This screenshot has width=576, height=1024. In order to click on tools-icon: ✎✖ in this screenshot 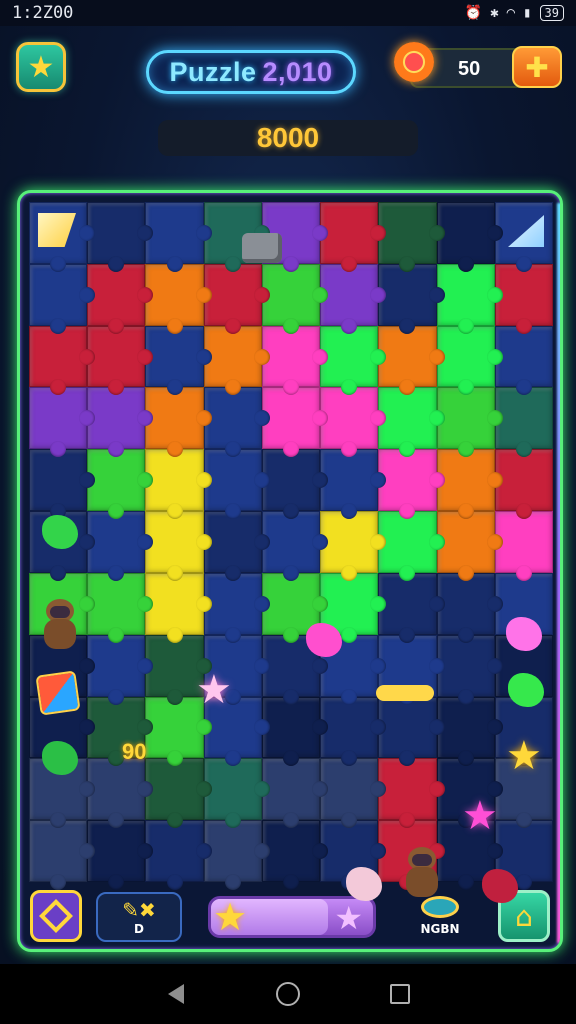, I will do `click(139, 910)`.